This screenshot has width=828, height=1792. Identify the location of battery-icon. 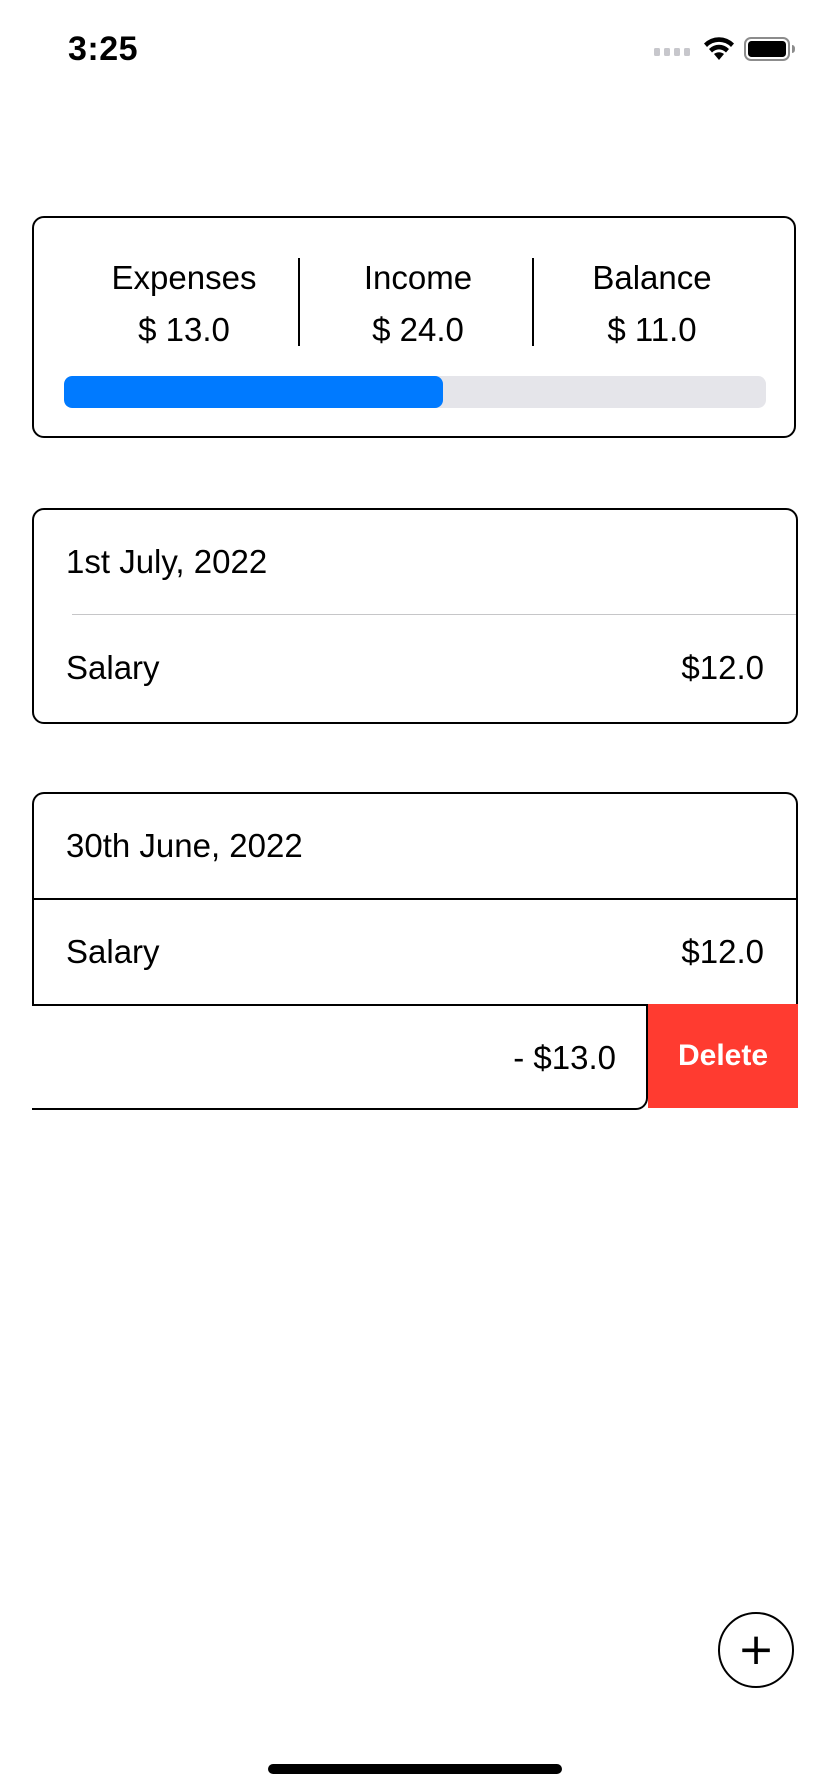
(769, 49).